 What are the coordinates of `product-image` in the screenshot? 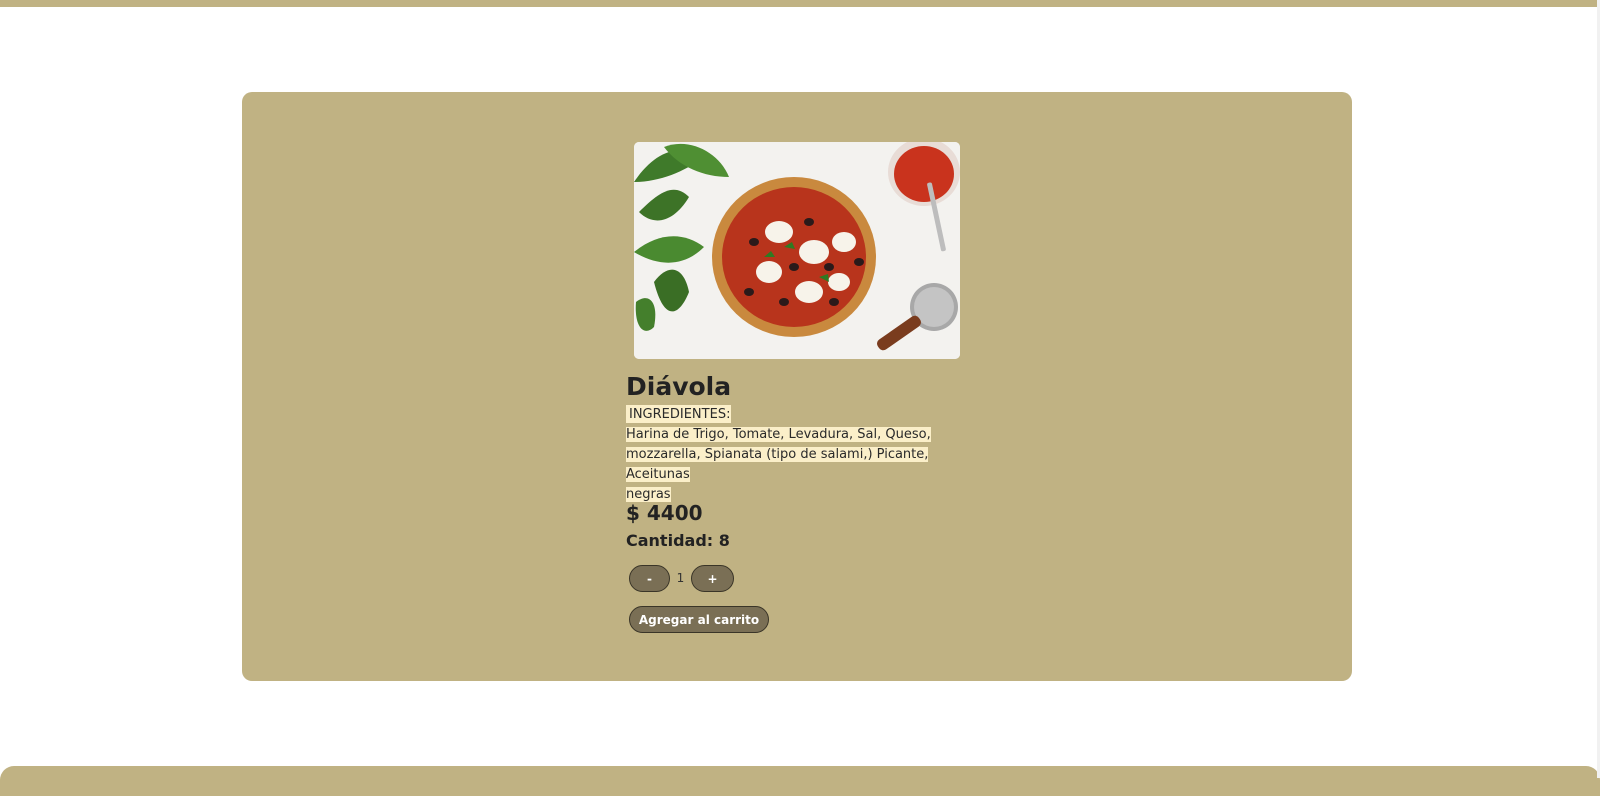 It's located at (797, 250).